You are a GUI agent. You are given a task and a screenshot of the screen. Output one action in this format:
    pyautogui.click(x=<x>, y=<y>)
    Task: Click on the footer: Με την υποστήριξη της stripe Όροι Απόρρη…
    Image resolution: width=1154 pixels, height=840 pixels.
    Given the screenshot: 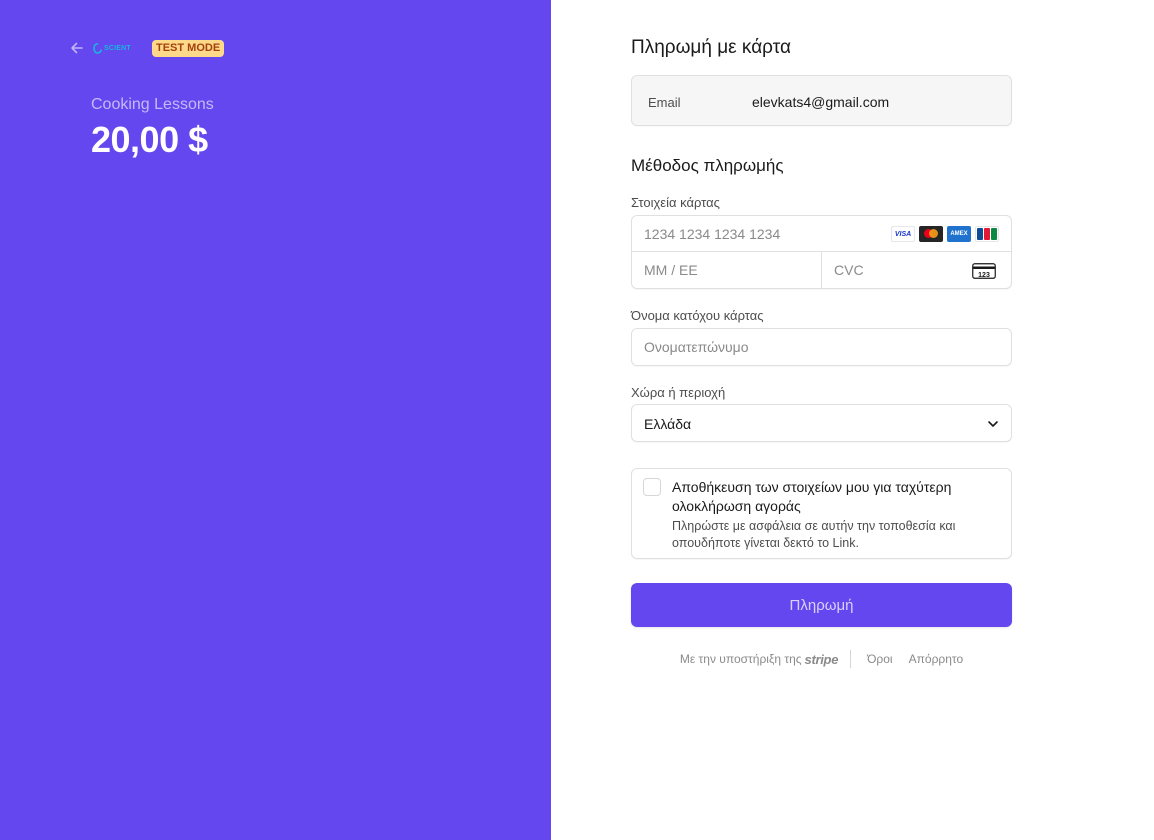 What is the action you would take?
    pyautogui.click(x=821, y=659)
    